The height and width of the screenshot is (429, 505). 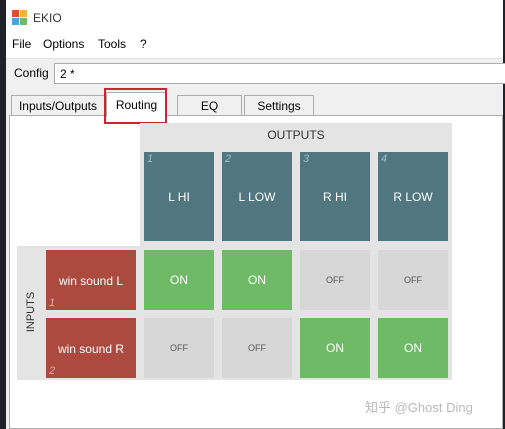 I want to click on route-in1-out3: OFF, so click(x=335, y=280).